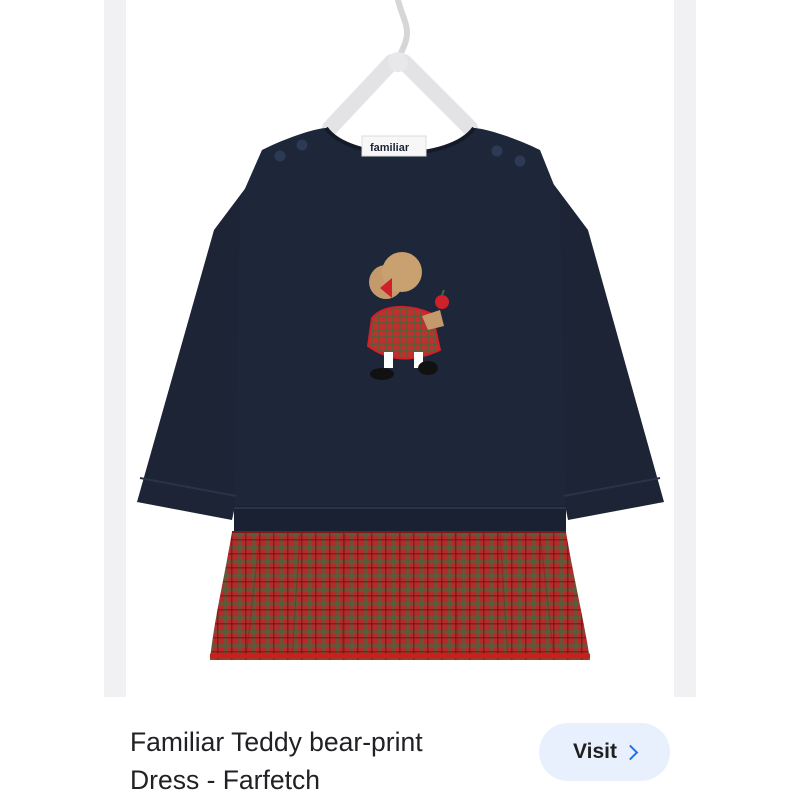  What do you see at coordinates (276, 742) in the screenshot?
I see `product-title-line-1: Familiar Teddy bear-print` at bounding box center [276, 742].